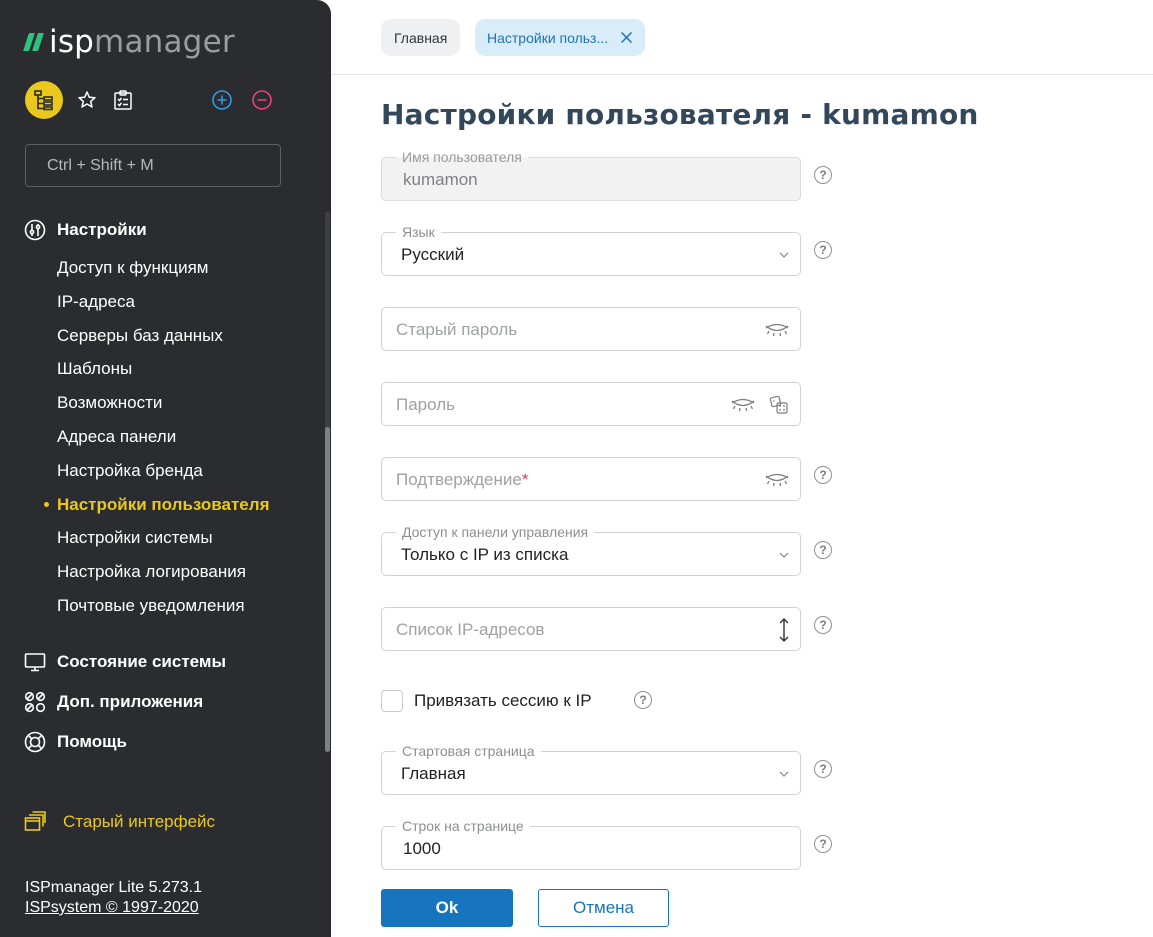 The width and height of the screenshot is (1153, 937). I want to click on tree-menu-button, so click(44, 100).